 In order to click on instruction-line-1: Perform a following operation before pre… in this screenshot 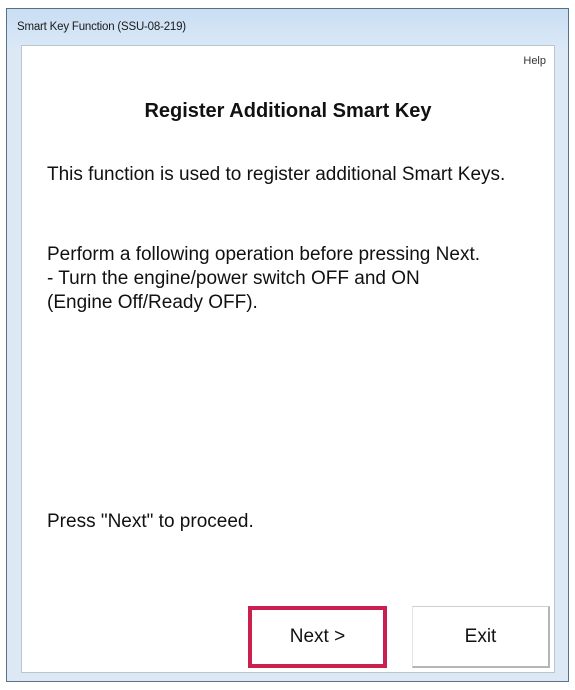, I will do `click(264, 254)`.